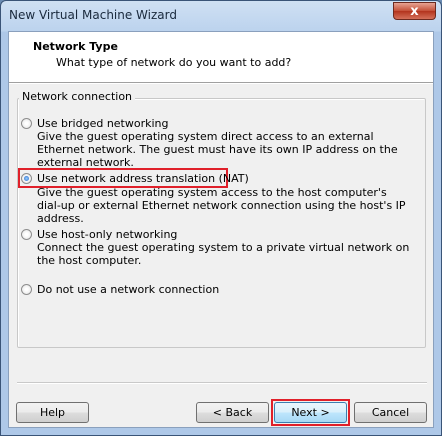 The width and height of the screenshot is (442, 436). Describe the element at coordinates (390, 412) in the screenshot. I see `cancel-button: Cancel` at that location.